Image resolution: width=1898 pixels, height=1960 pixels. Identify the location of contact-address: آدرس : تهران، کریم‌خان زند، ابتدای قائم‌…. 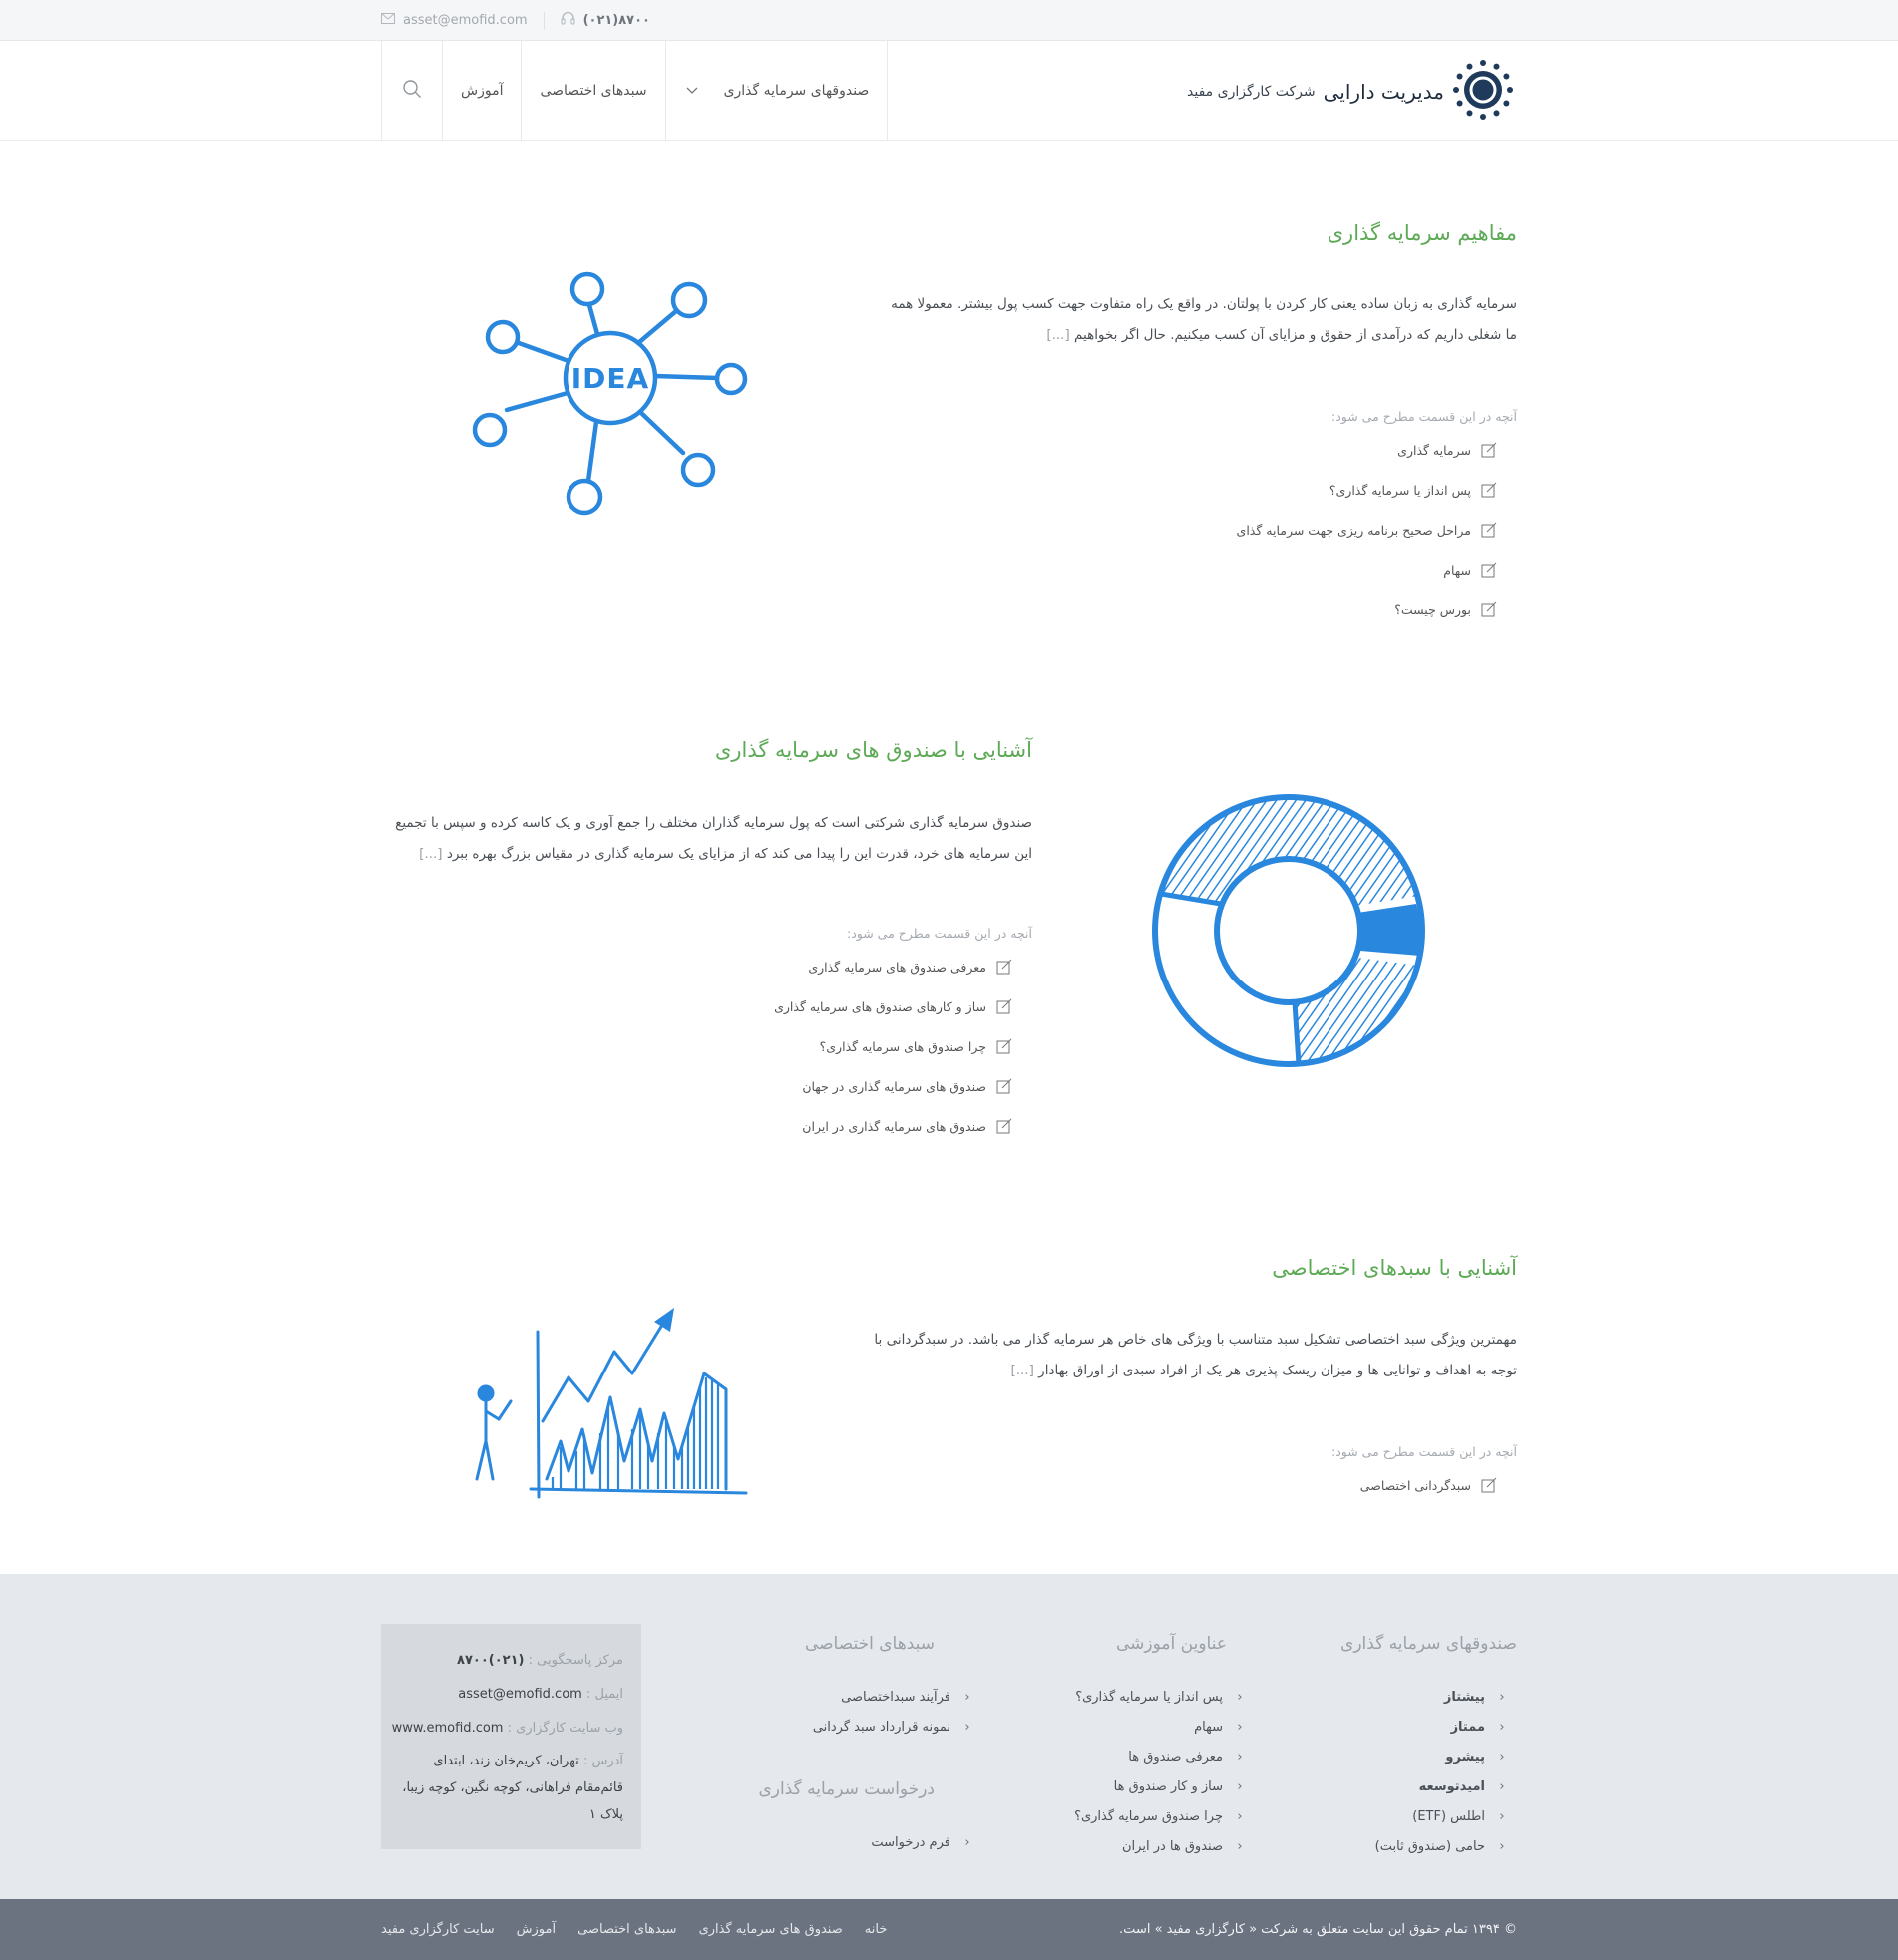
(511, 1788).